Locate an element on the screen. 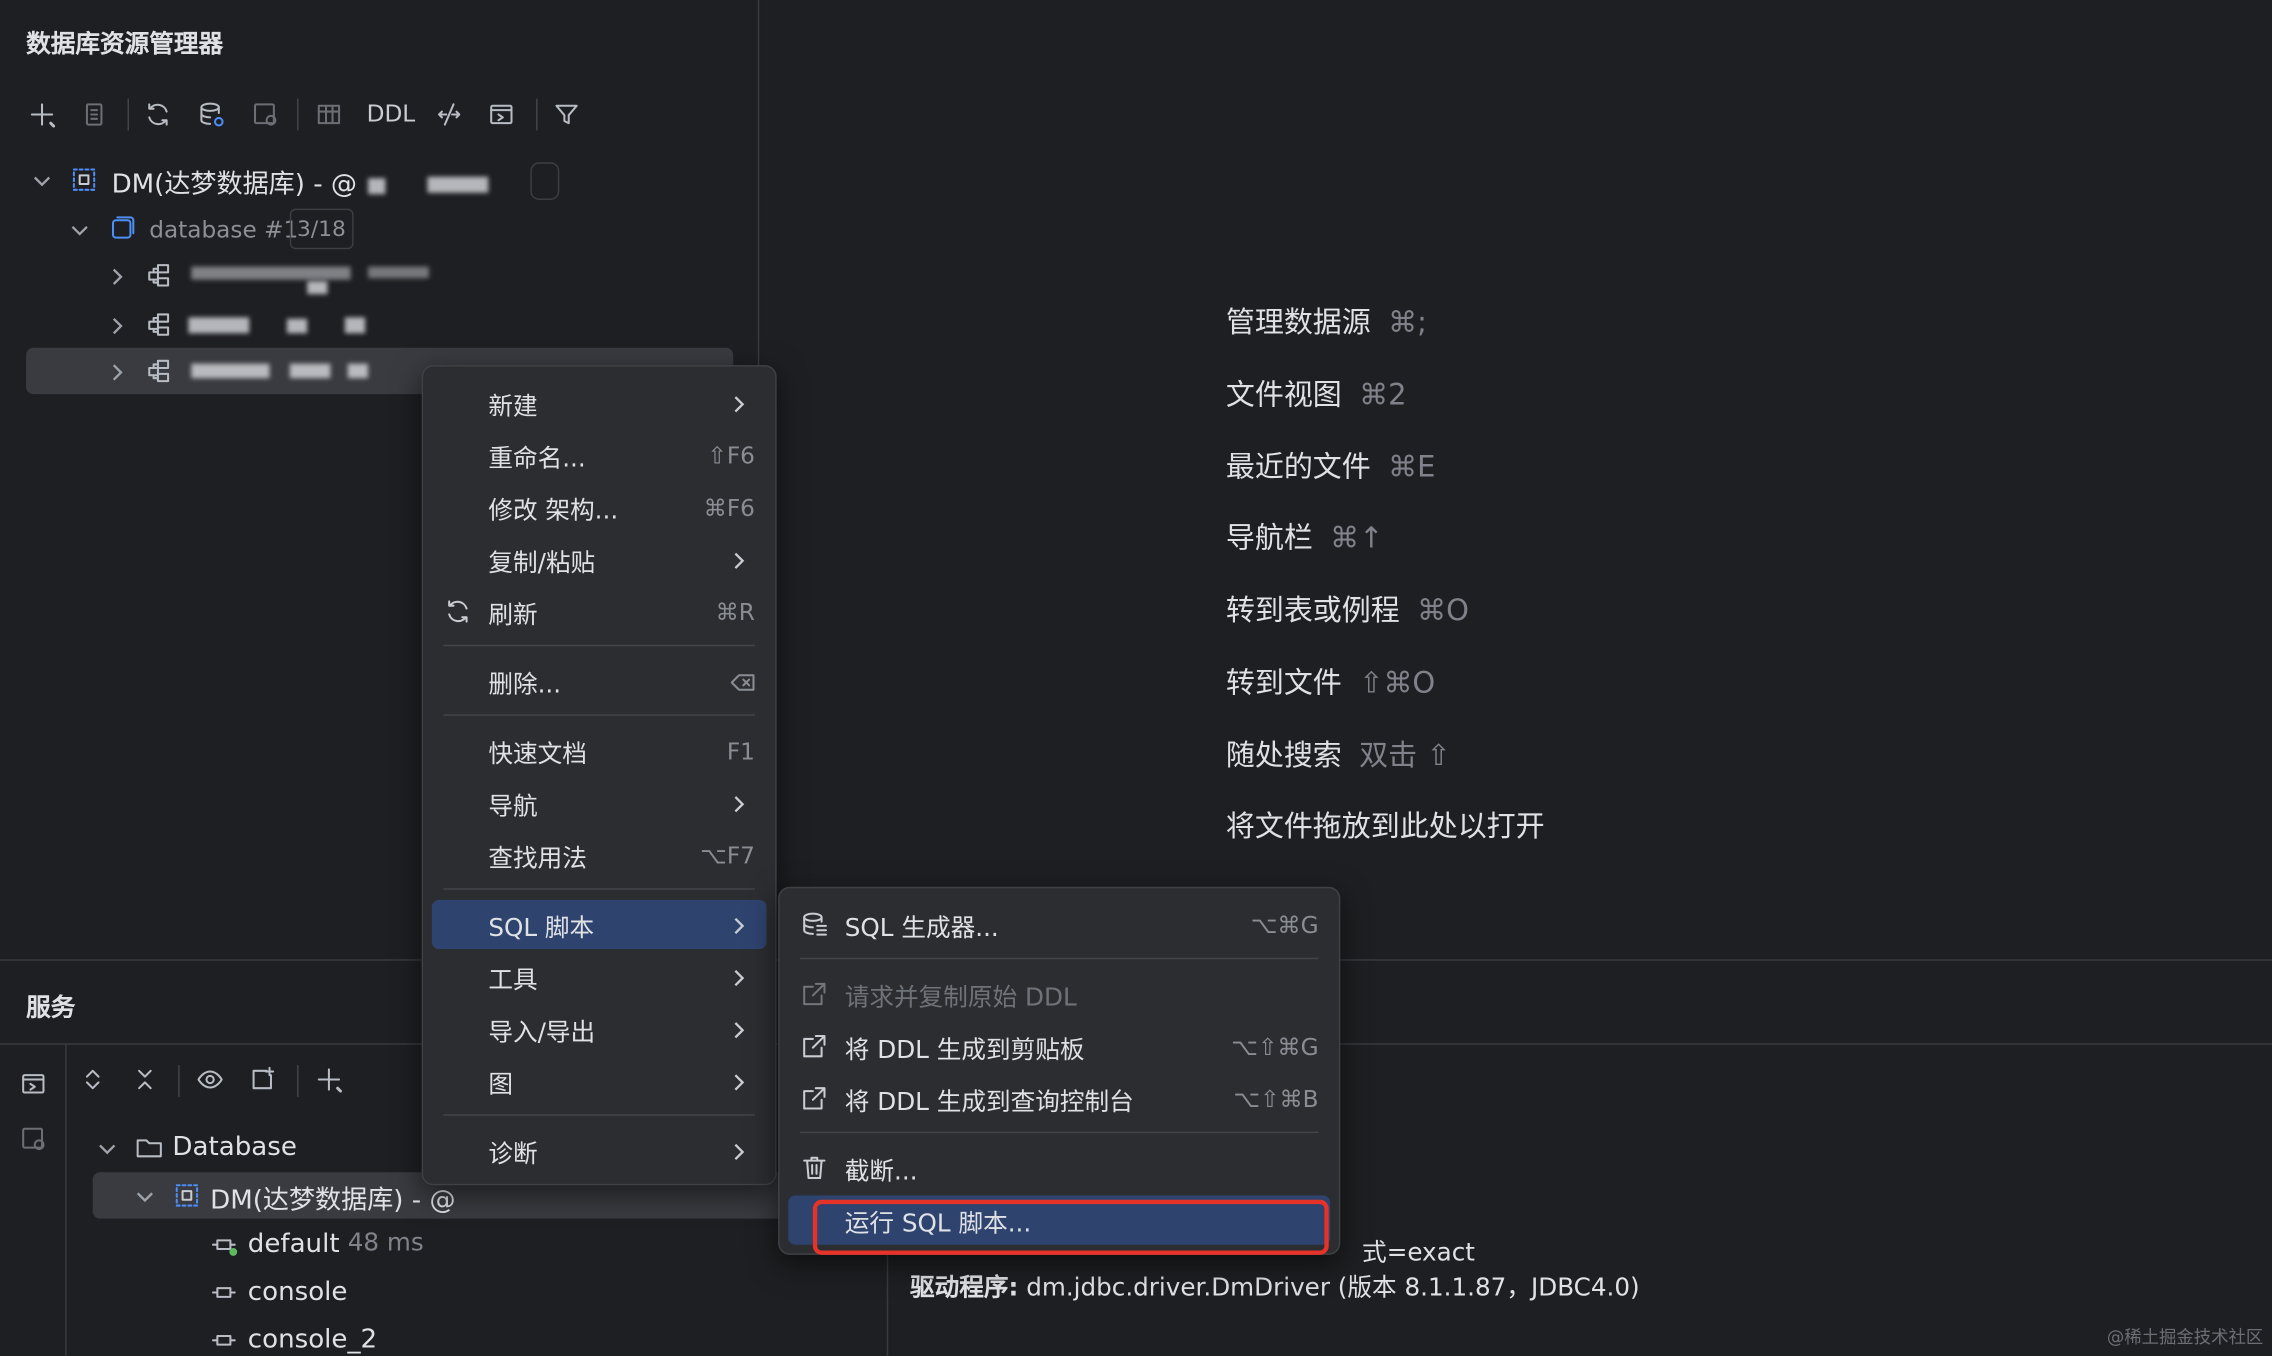 This screenshot has width=2272, height=1356. submenu-item-sql-generator: SQL 生成器... ⌥⌘G is located at coordinates (1059, 924).